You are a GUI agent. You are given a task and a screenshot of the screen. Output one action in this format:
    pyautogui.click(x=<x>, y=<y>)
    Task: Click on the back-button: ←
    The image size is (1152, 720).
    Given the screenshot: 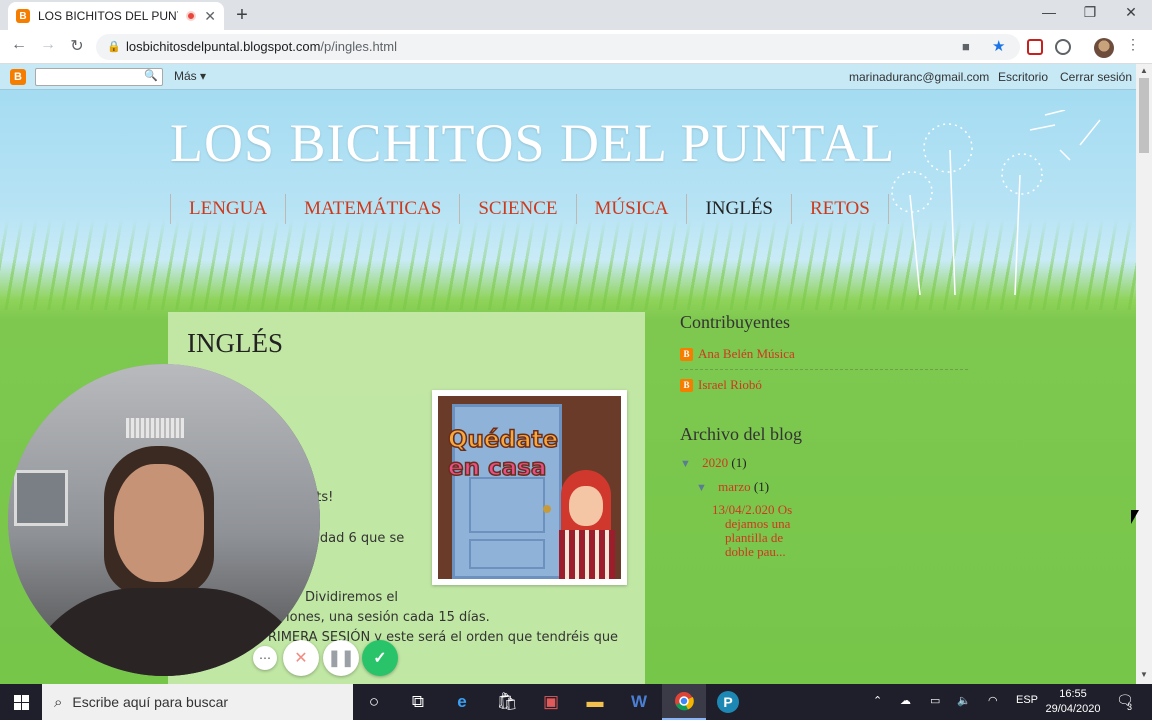 What is the action you would take?
    pyautogui.click(x=19, y=45)
    